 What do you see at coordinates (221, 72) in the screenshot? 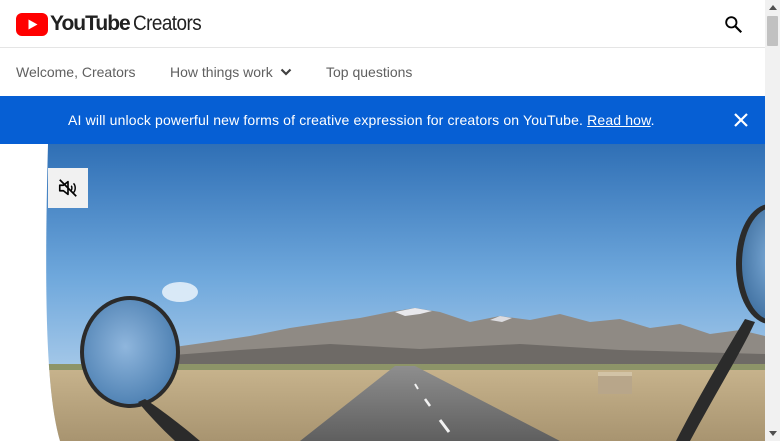
I see `nav-item-label: How things work` at bounding box center [221, 72].